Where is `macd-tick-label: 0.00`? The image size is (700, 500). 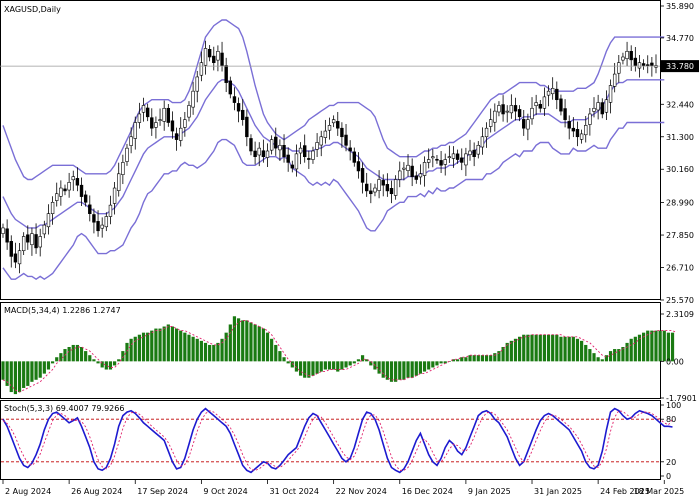
macd-tick-label: 0.00 is located at coordinates (675, 361).